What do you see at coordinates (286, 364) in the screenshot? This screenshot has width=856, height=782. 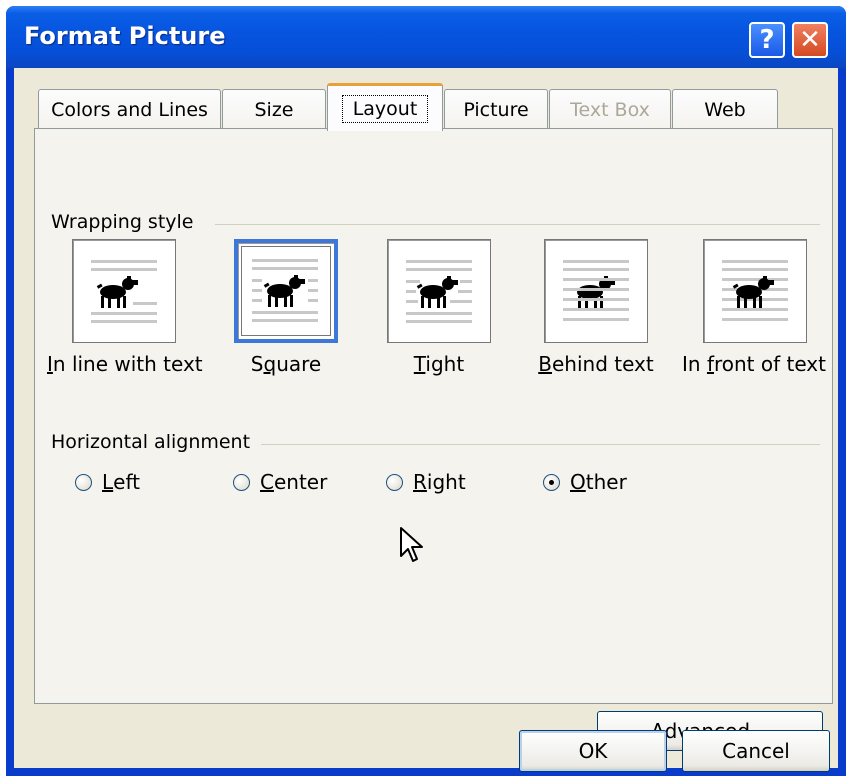 I see `square-label: Square` at bounding box center [286, 364].